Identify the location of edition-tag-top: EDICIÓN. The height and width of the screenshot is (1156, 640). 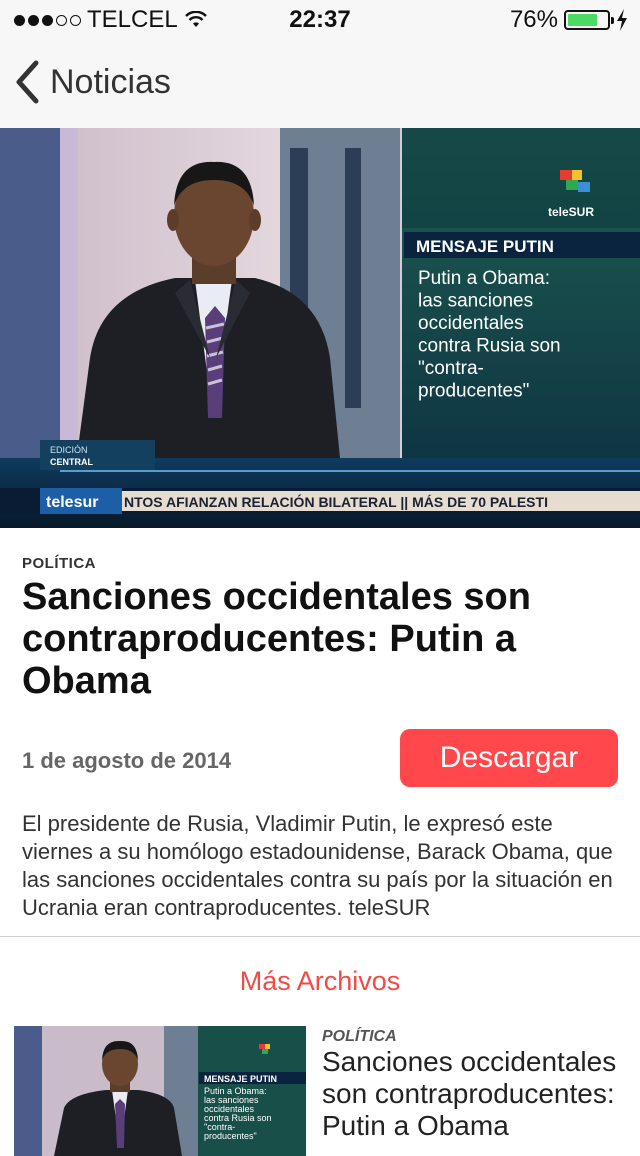
(69, 450).